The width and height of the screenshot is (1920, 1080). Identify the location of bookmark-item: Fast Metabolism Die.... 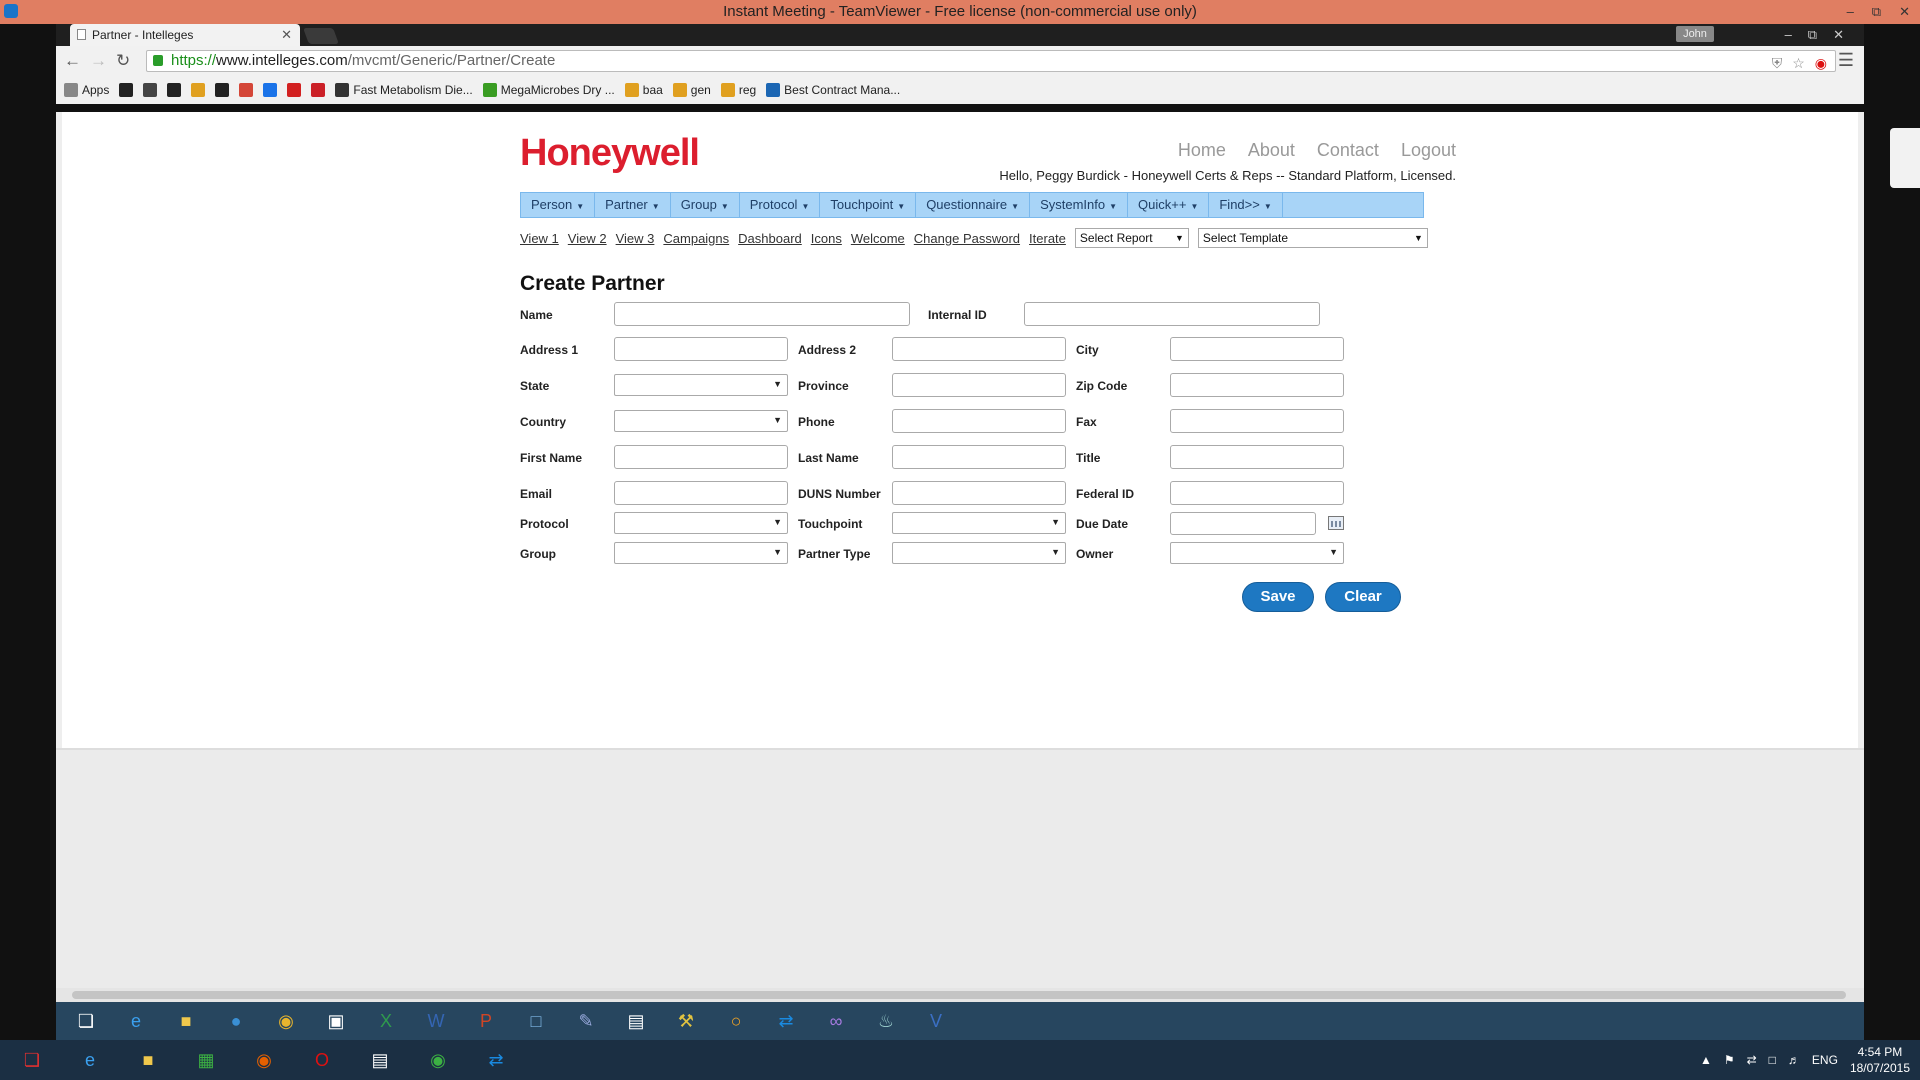
(404, 90).